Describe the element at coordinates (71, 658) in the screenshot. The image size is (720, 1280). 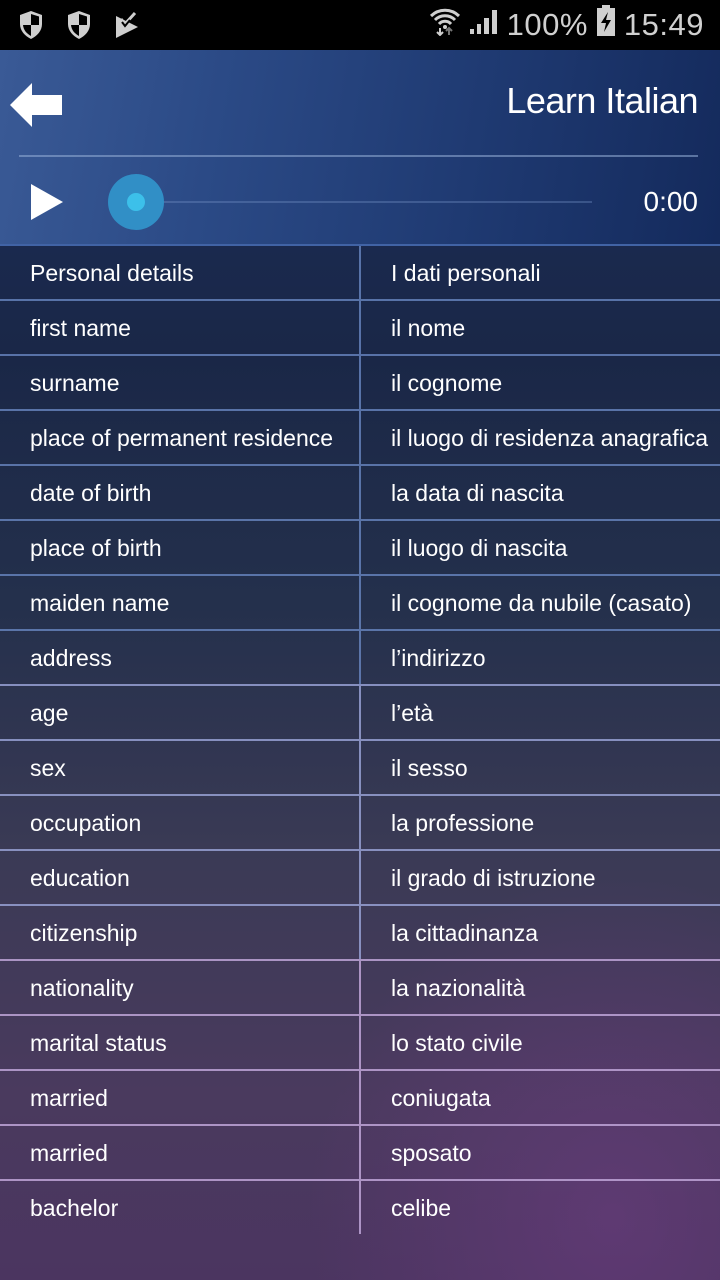
I see `phrase-english: address` at that location.